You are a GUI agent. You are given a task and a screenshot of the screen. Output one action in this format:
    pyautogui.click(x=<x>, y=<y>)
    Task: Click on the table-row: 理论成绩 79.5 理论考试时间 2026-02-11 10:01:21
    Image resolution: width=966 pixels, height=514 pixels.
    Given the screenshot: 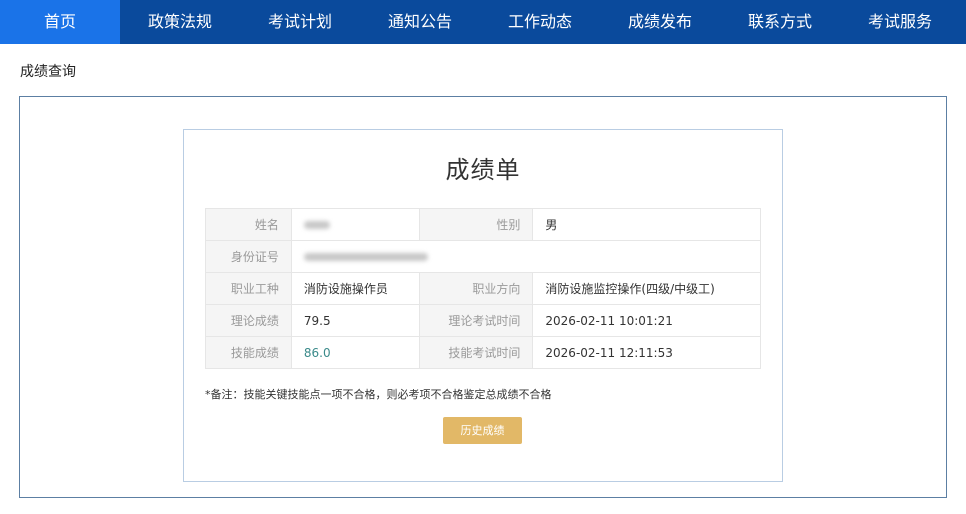 What is the action you would take?
    pyautogui.click(x=483, y=320)
    